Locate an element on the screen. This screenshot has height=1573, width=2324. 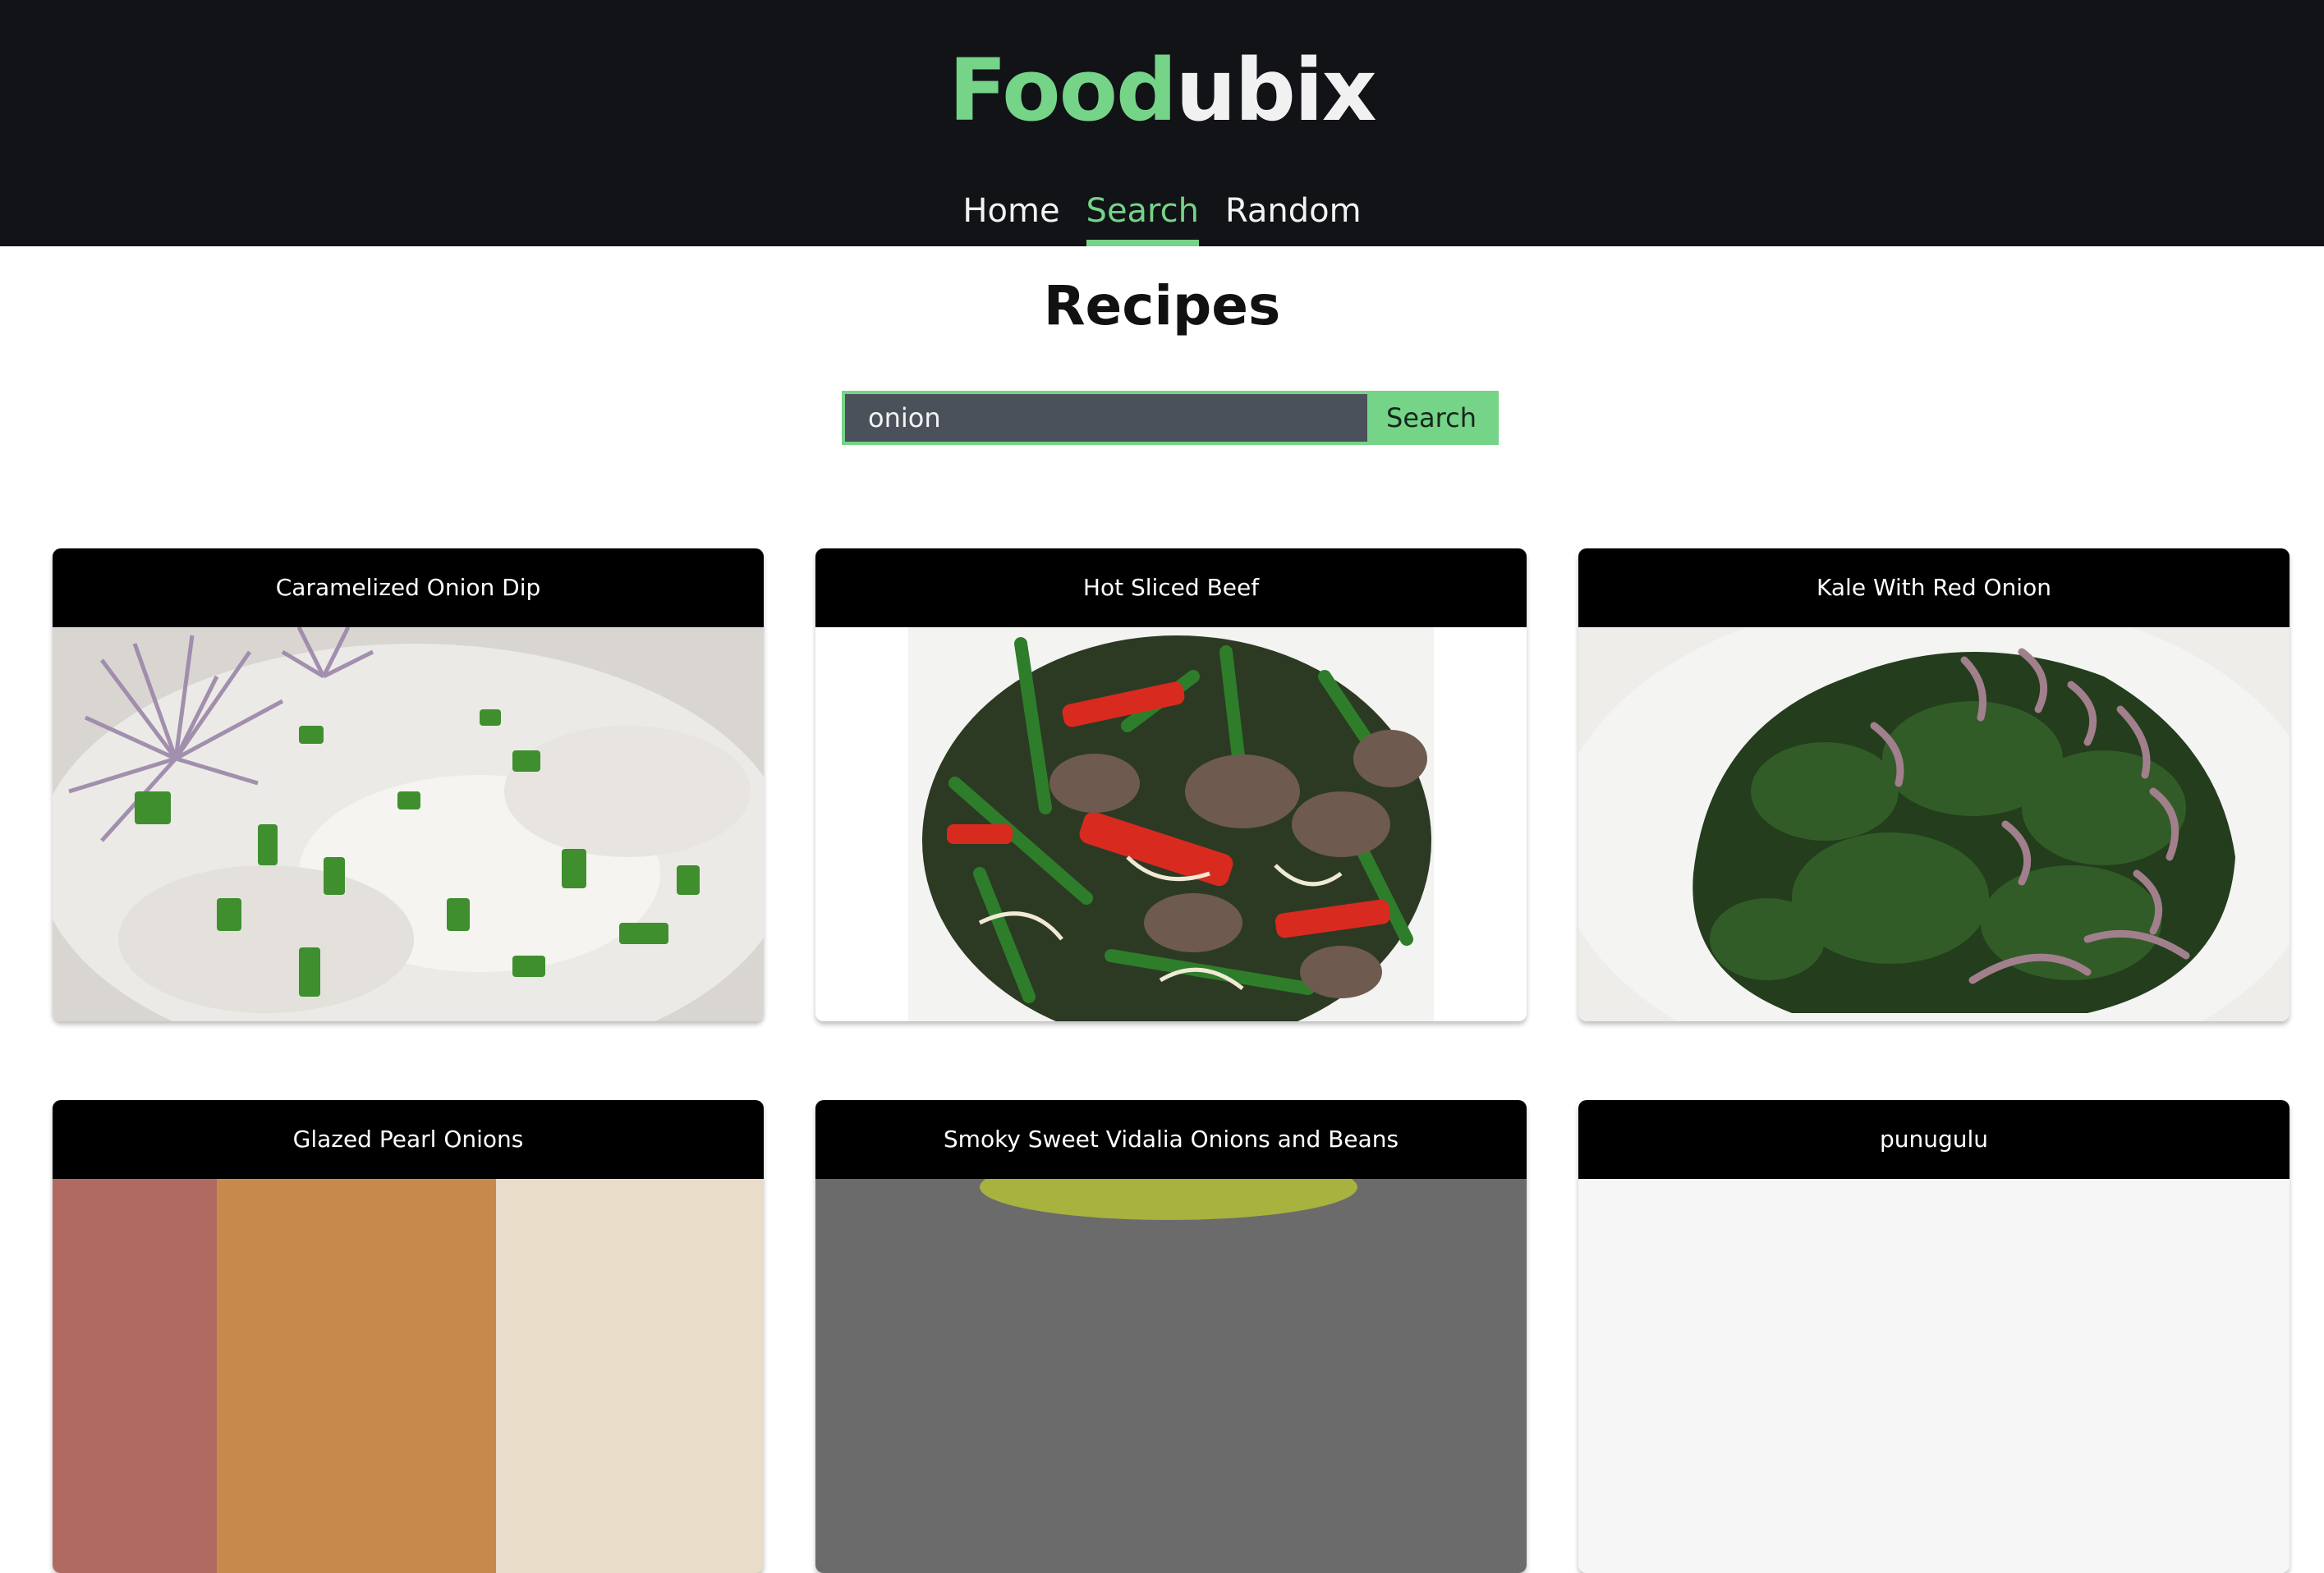
punugulu-photo is located at coordinates (1934, 1376).